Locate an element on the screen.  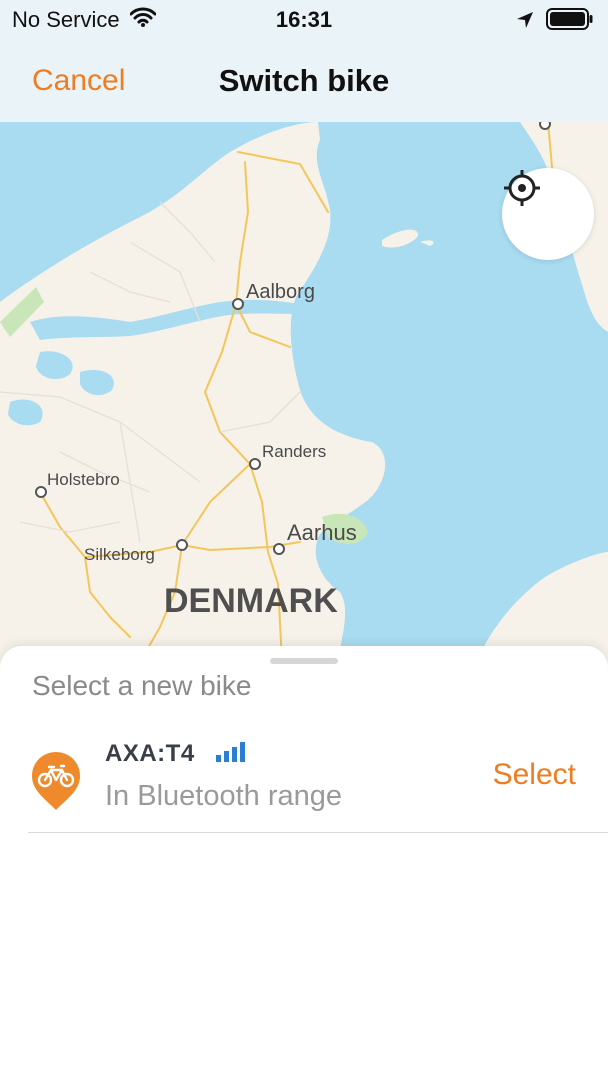
status-bar: 16:31 No Service is located at coordinates (304, 20).